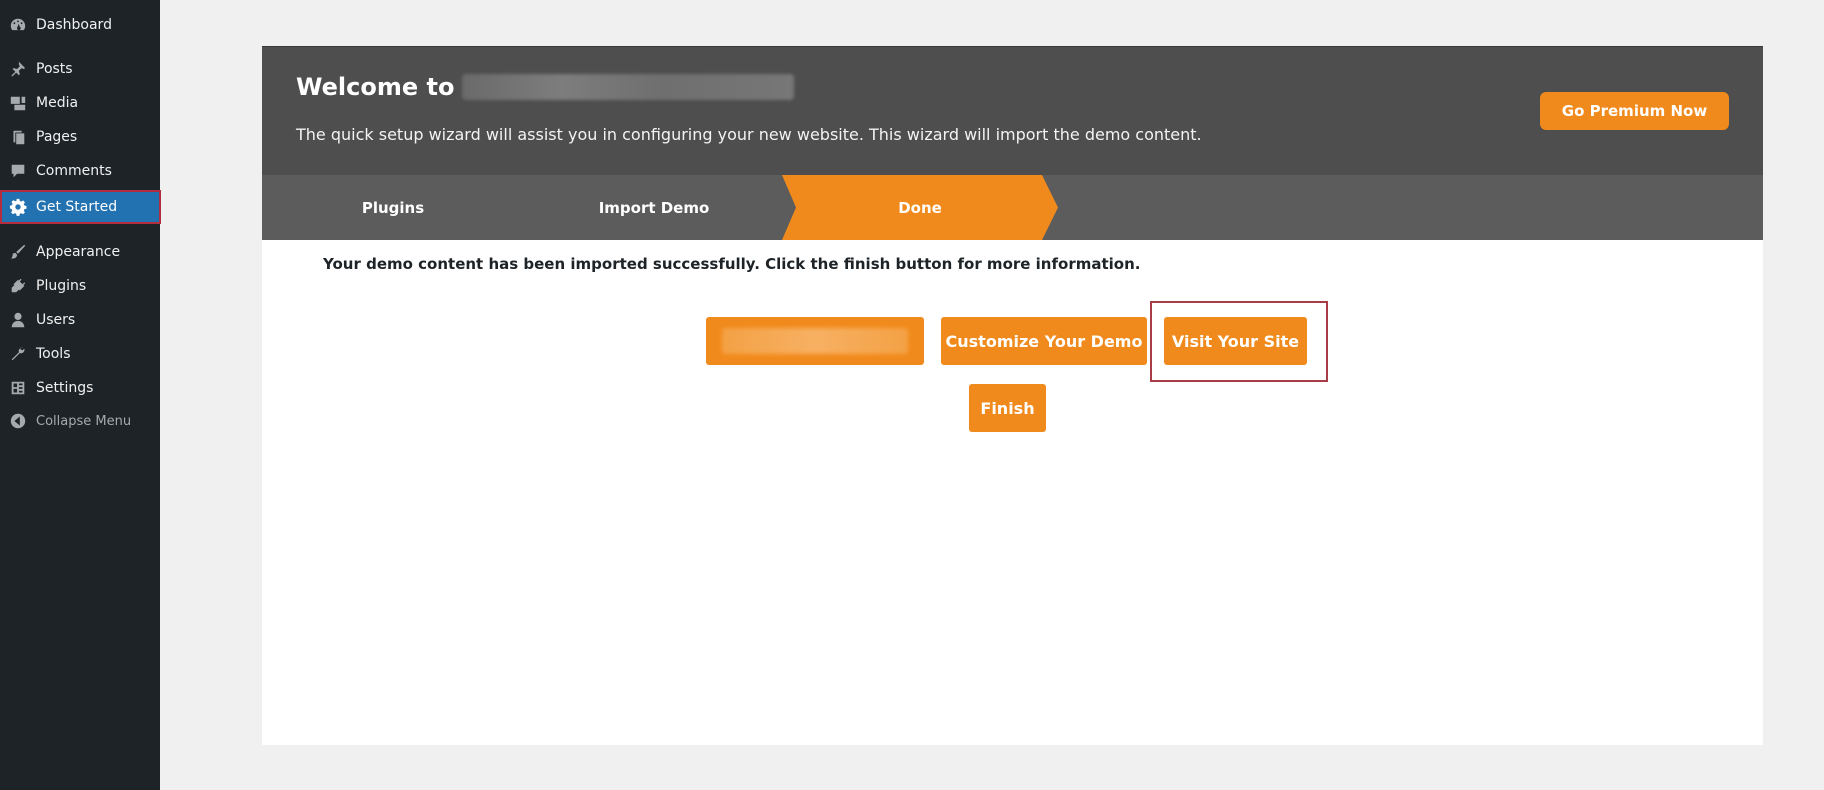 Image resolution: width=1824 pixels, height=790 pixels. Describe the element at coordinates (84, 421) in the screenshot. I see `sidebar-item-label: Collapse Menu` at that location.